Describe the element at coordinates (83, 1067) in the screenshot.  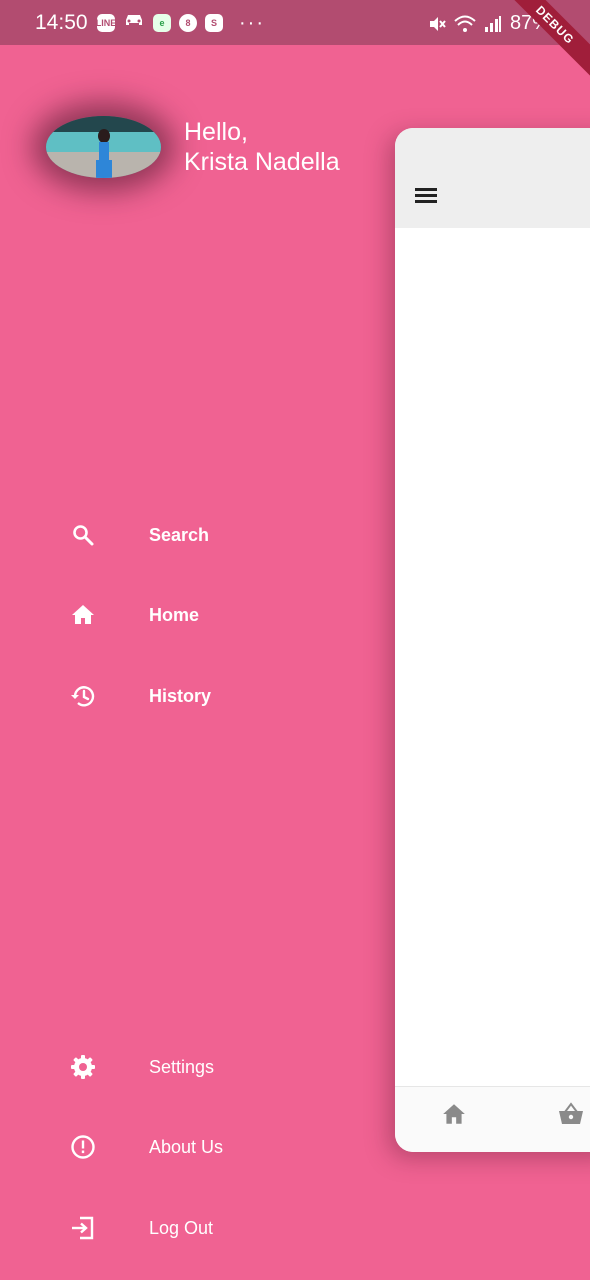
I see `gear-icon` at that location.